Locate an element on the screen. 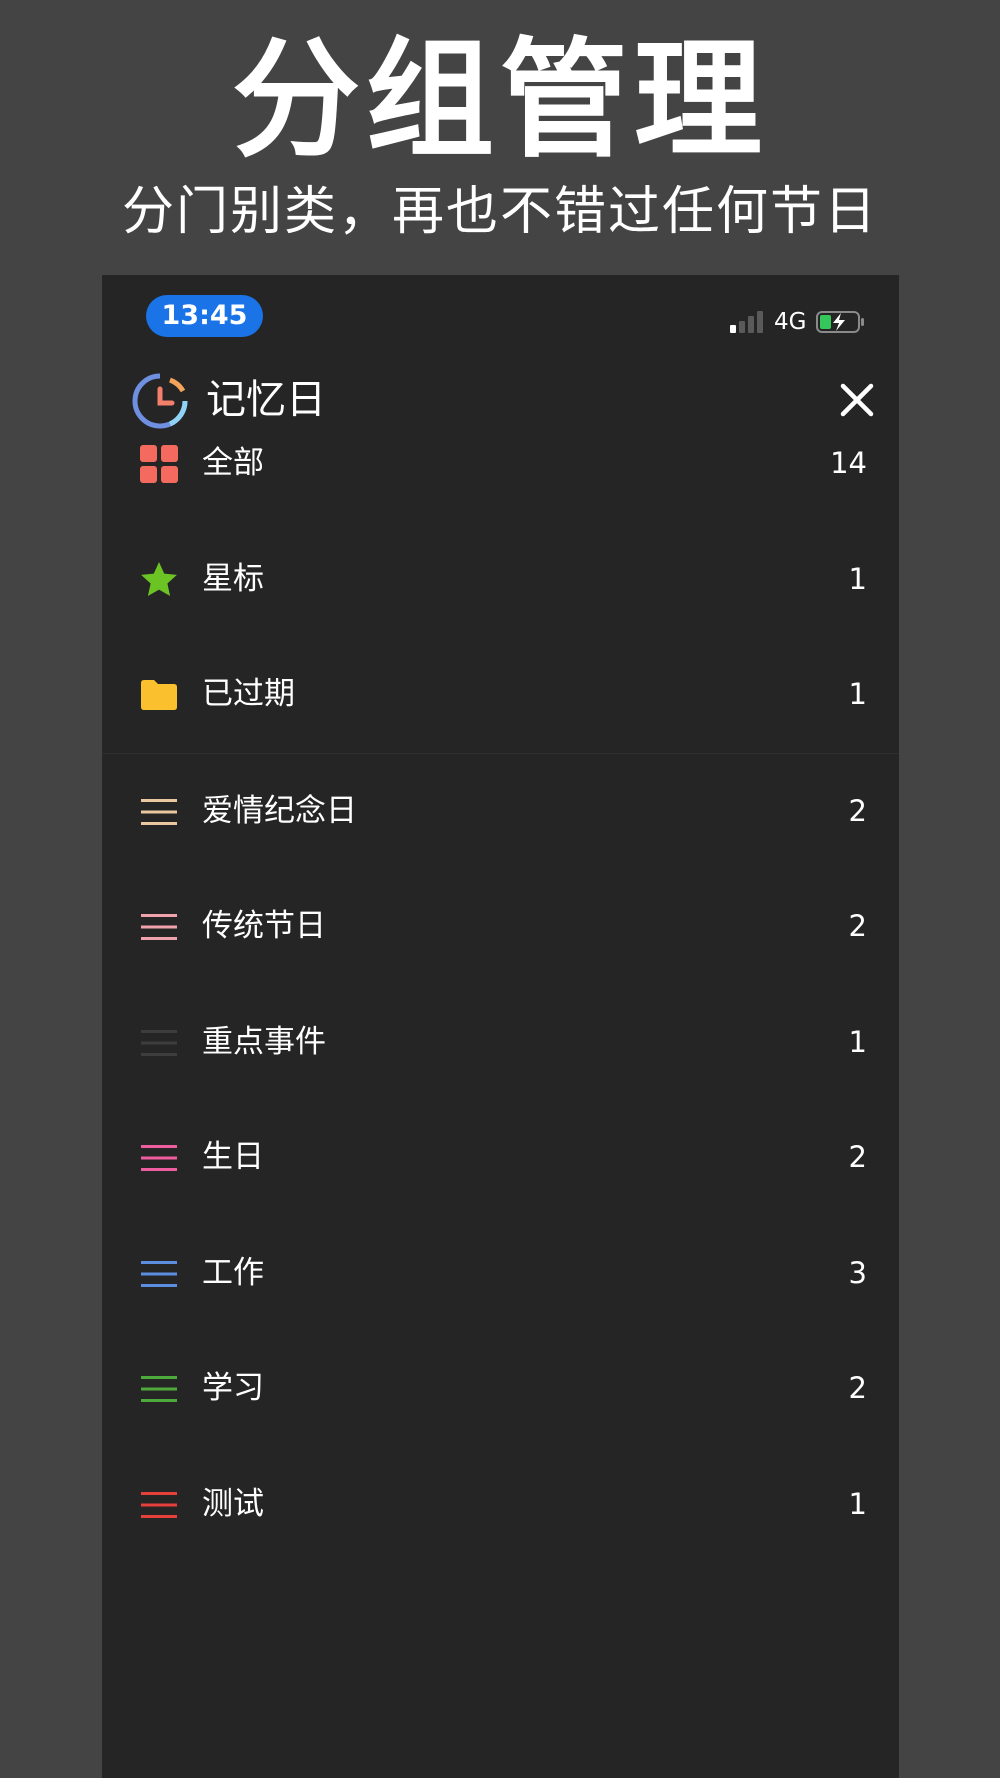 This screenshot has height=1778, width=1000. menu-item-label: 已过期 is located at coordinates (248, 694).